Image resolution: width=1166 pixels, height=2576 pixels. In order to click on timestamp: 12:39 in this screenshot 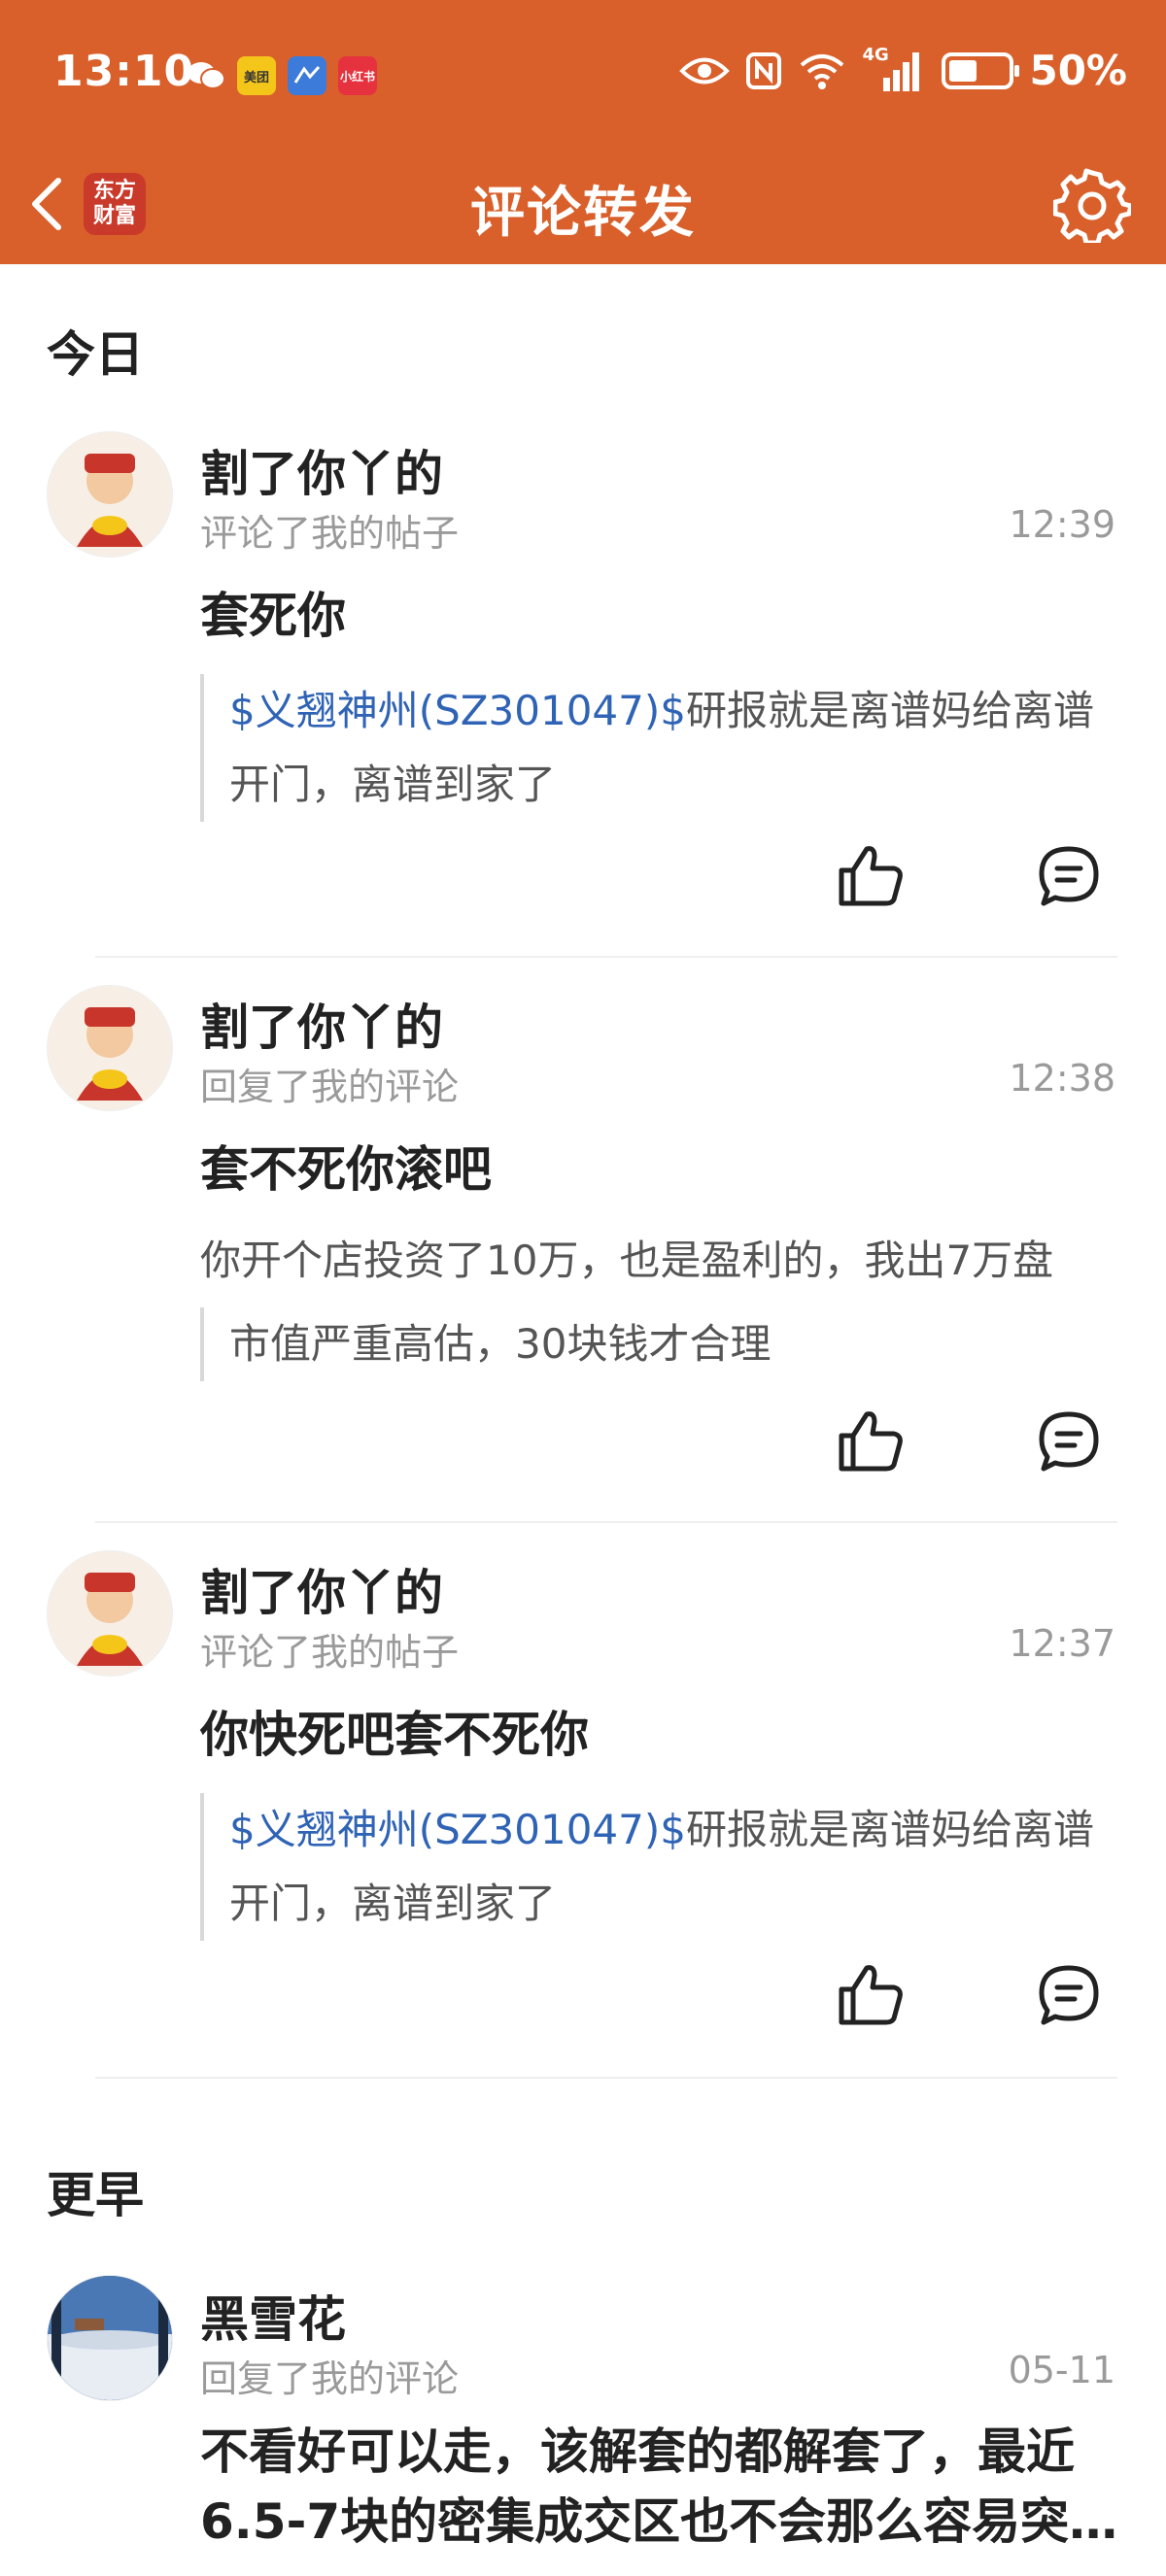, I will do `click(1062, 524)`.